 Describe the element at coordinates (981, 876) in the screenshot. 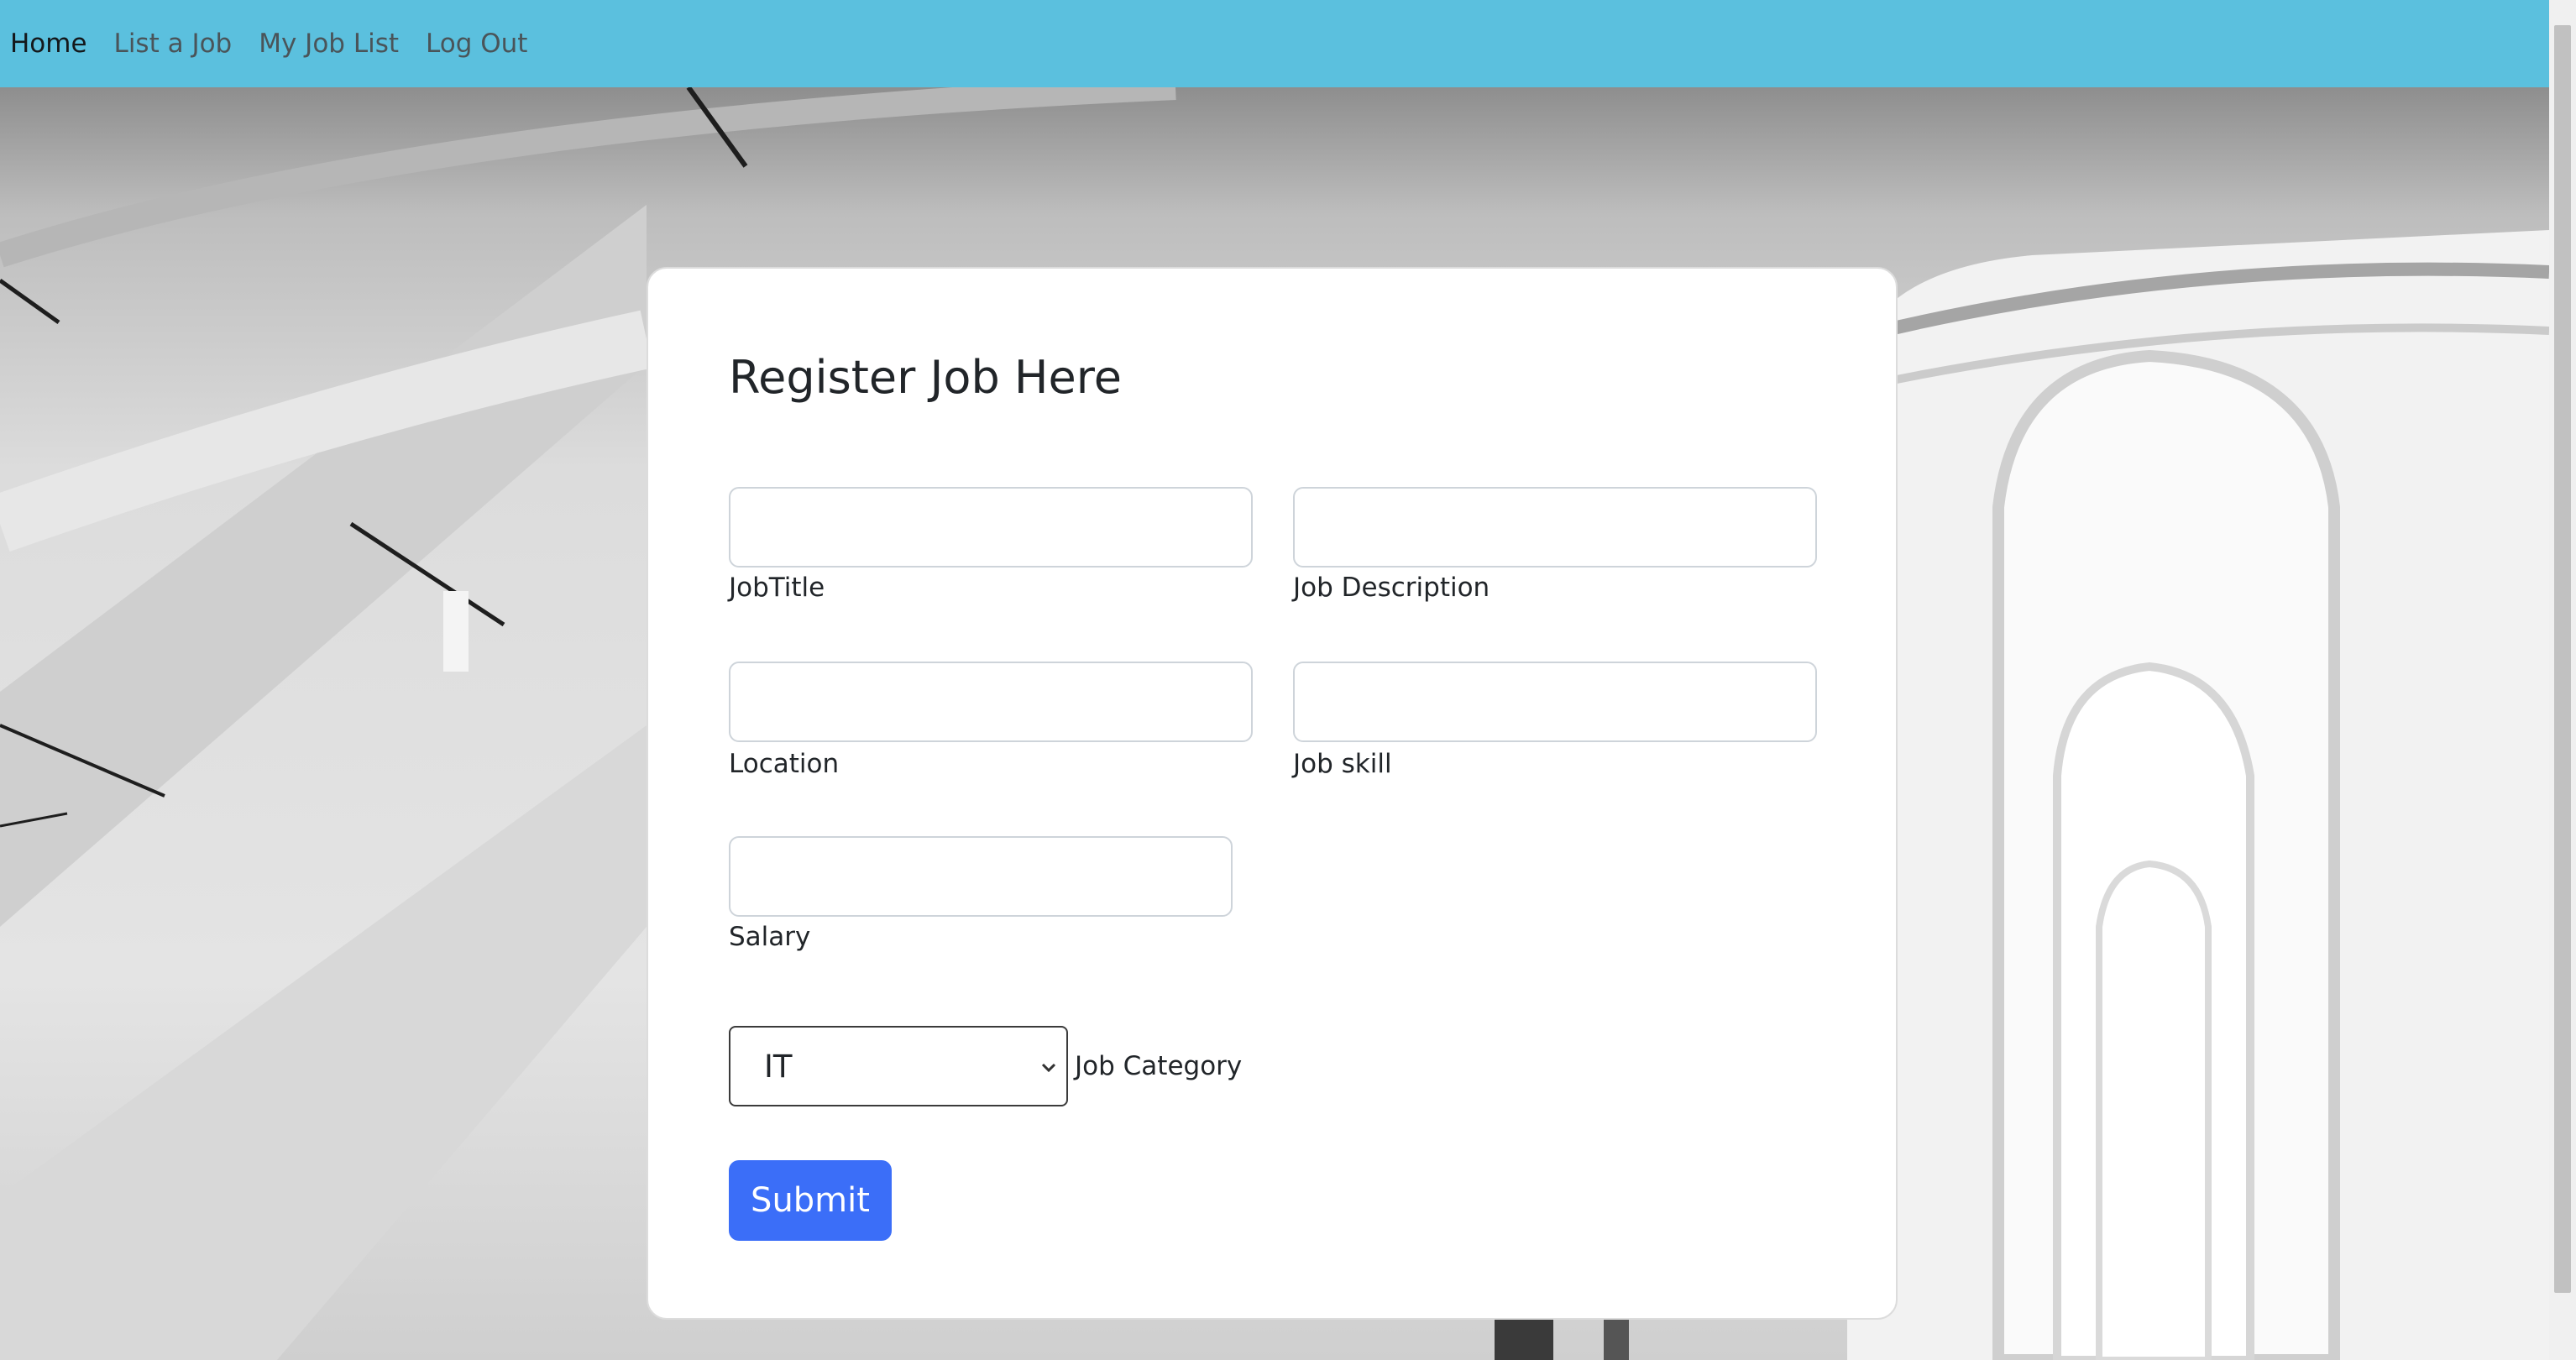

I see `salary-input` at that location.